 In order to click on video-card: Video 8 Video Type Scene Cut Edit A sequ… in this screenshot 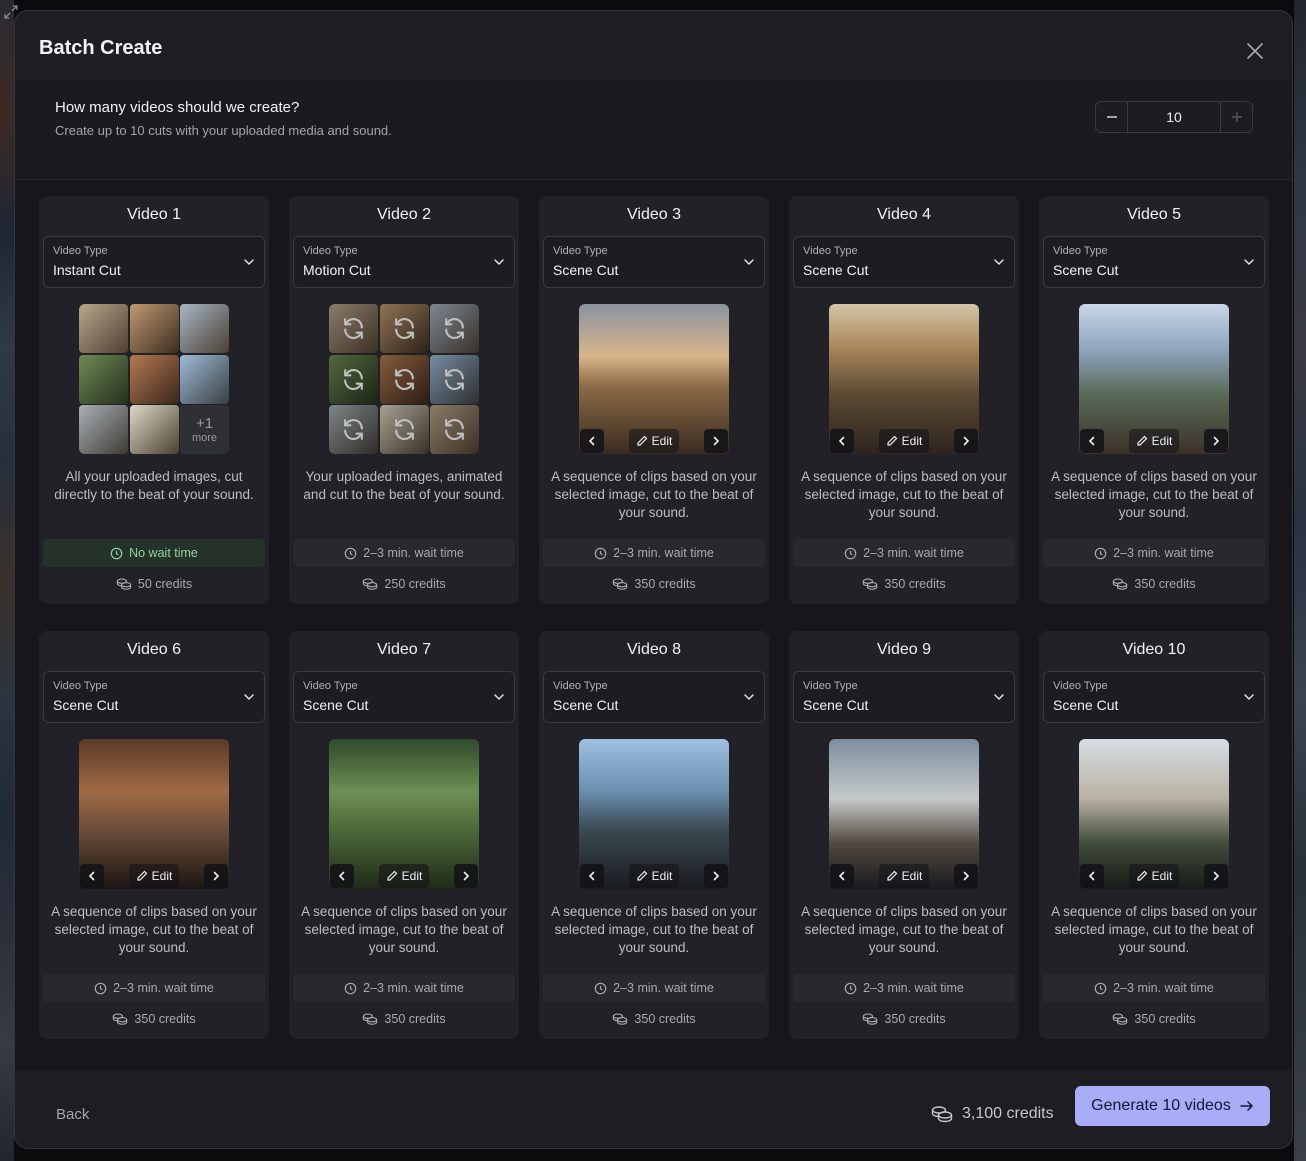, I will do `click(654, 835)`.